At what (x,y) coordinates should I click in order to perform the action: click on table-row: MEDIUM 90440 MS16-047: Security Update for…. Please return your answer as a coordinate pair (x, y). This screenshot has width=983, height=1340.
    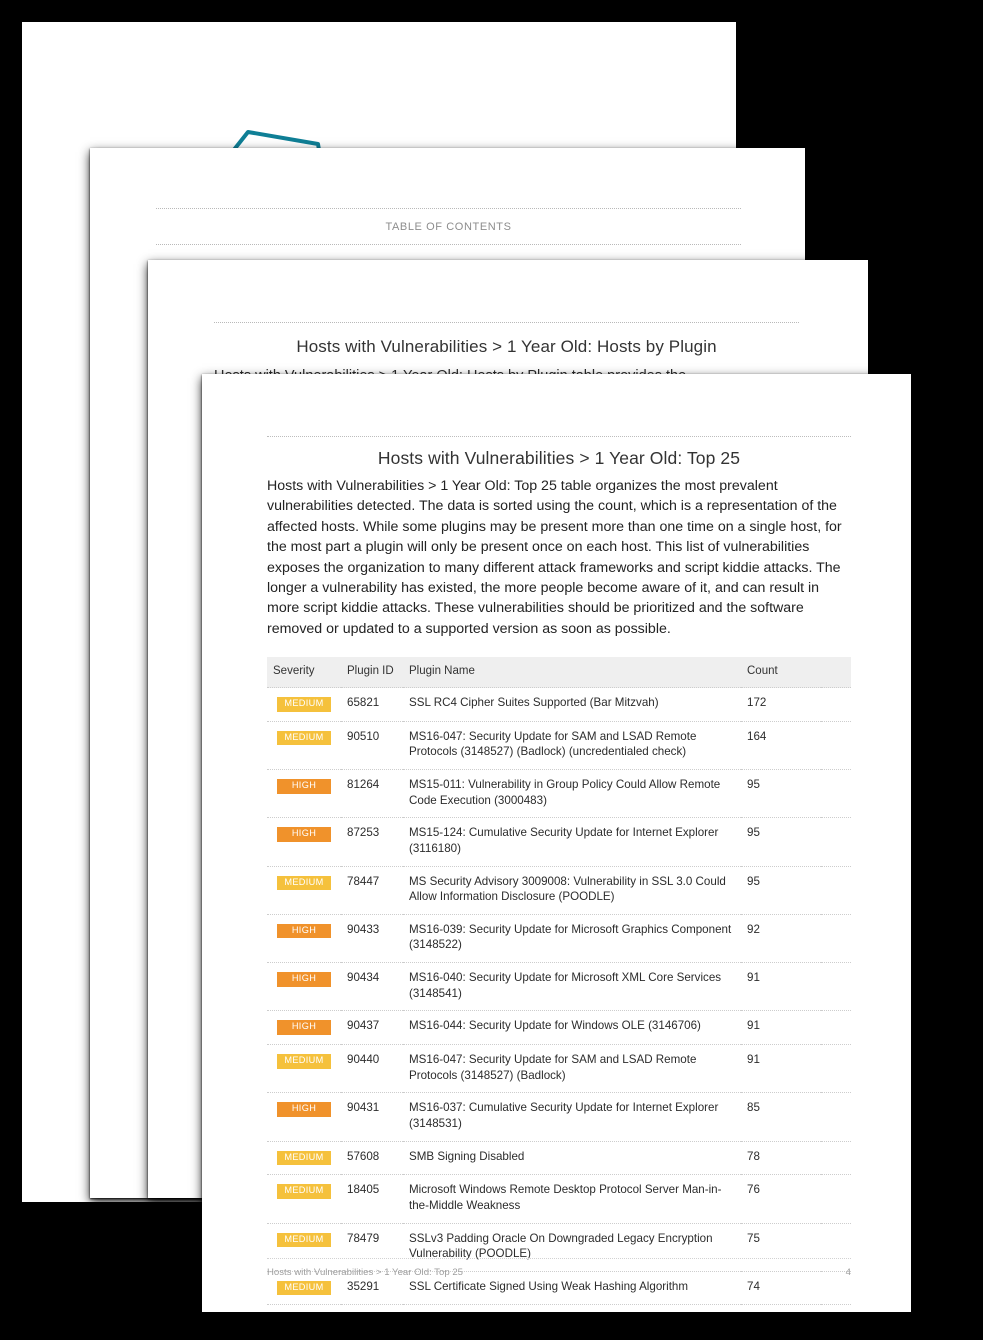
    Looking at the image, I should click on (559, 1068).